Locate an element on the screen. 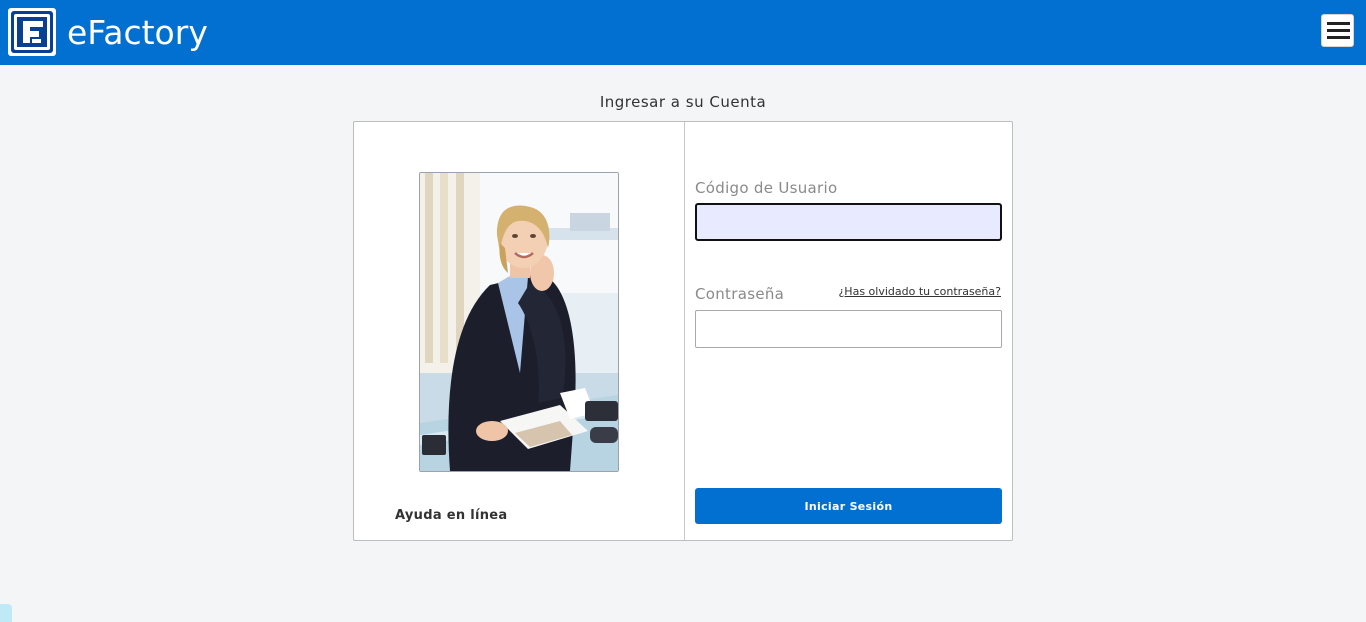 Image resolution: width=1366 pixels, height=622 pixels. card-divider is located at coordinates (684, 331).